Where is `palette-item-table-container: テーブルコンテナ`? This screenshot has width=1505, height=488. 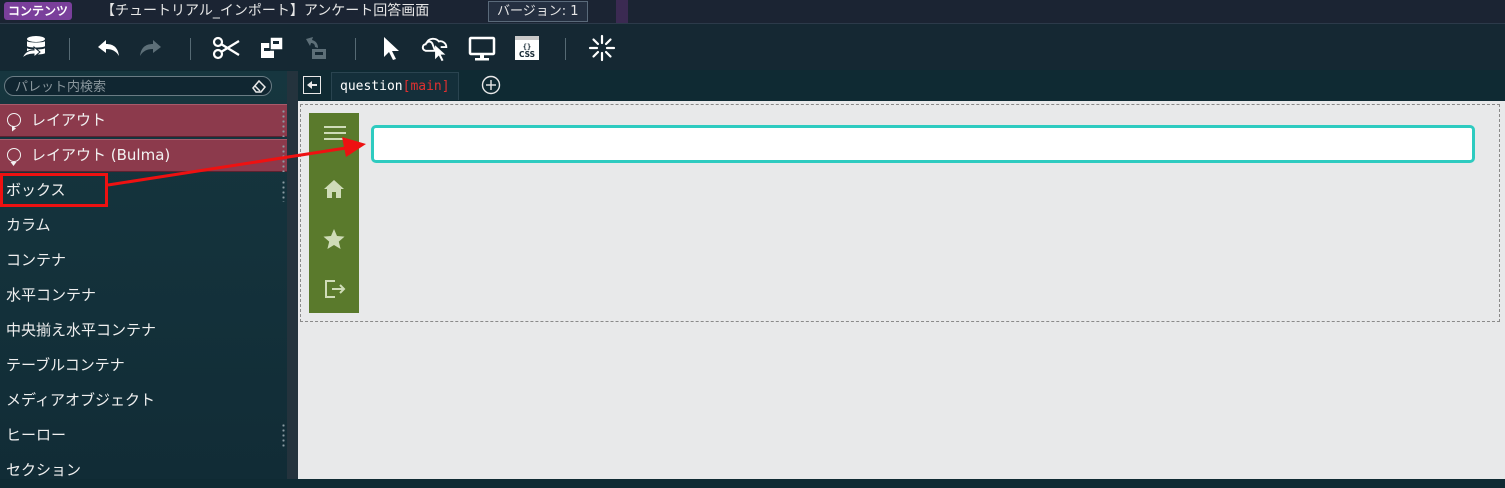
palette-item-table-container: テーブルコンテナ is located at coordinates (143, 365).